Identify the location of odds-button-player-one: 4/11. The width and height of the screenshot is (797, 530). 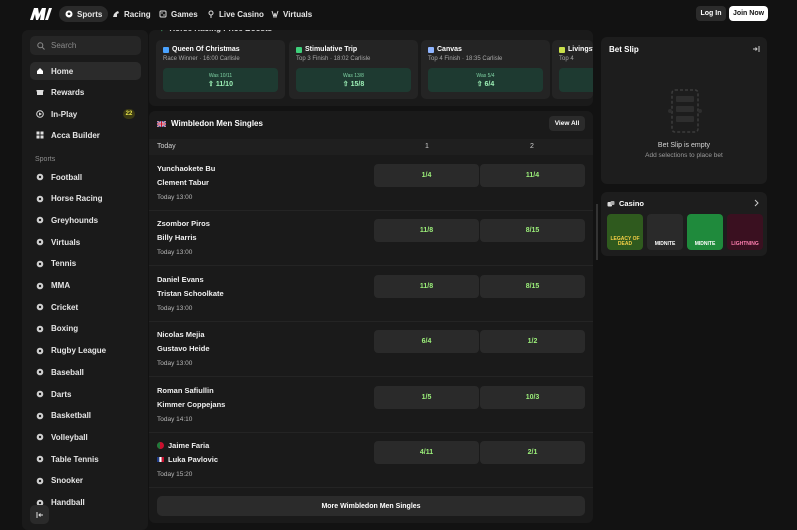
(426, 452).